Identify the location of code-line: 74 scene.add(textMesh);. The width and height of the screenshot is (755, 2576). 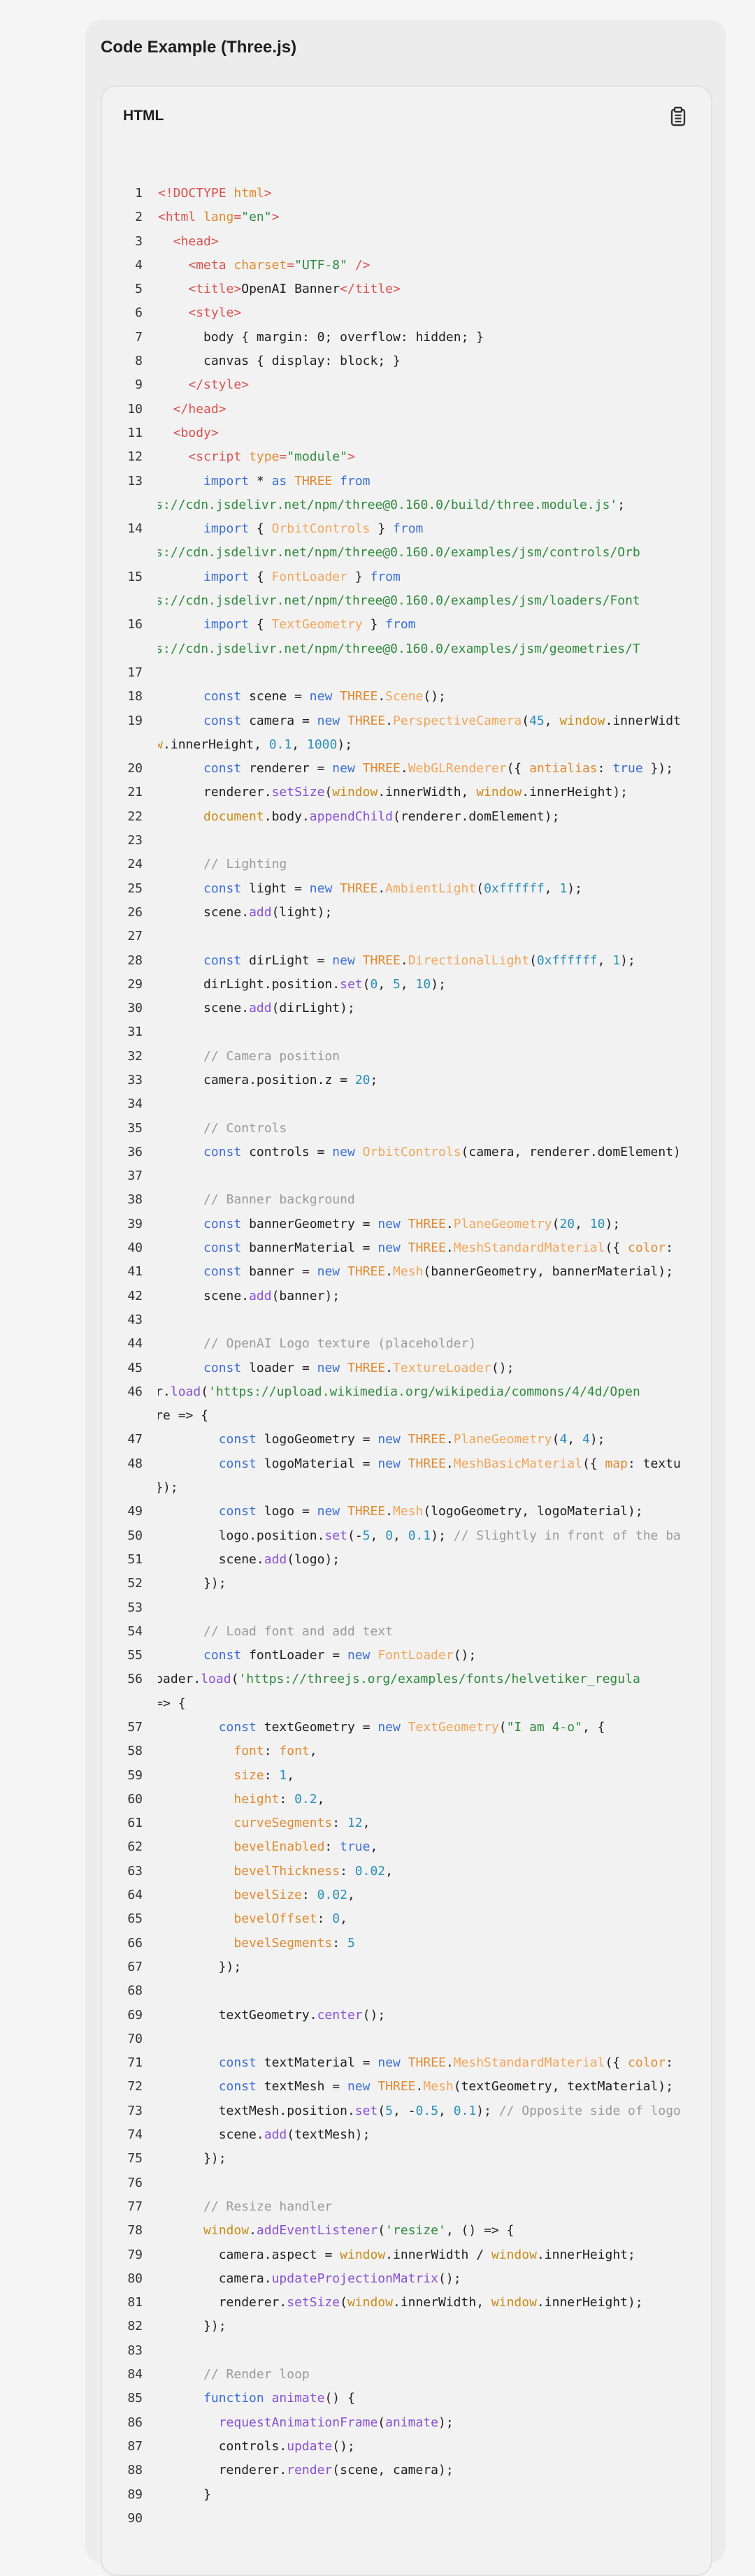
(406, 2135).